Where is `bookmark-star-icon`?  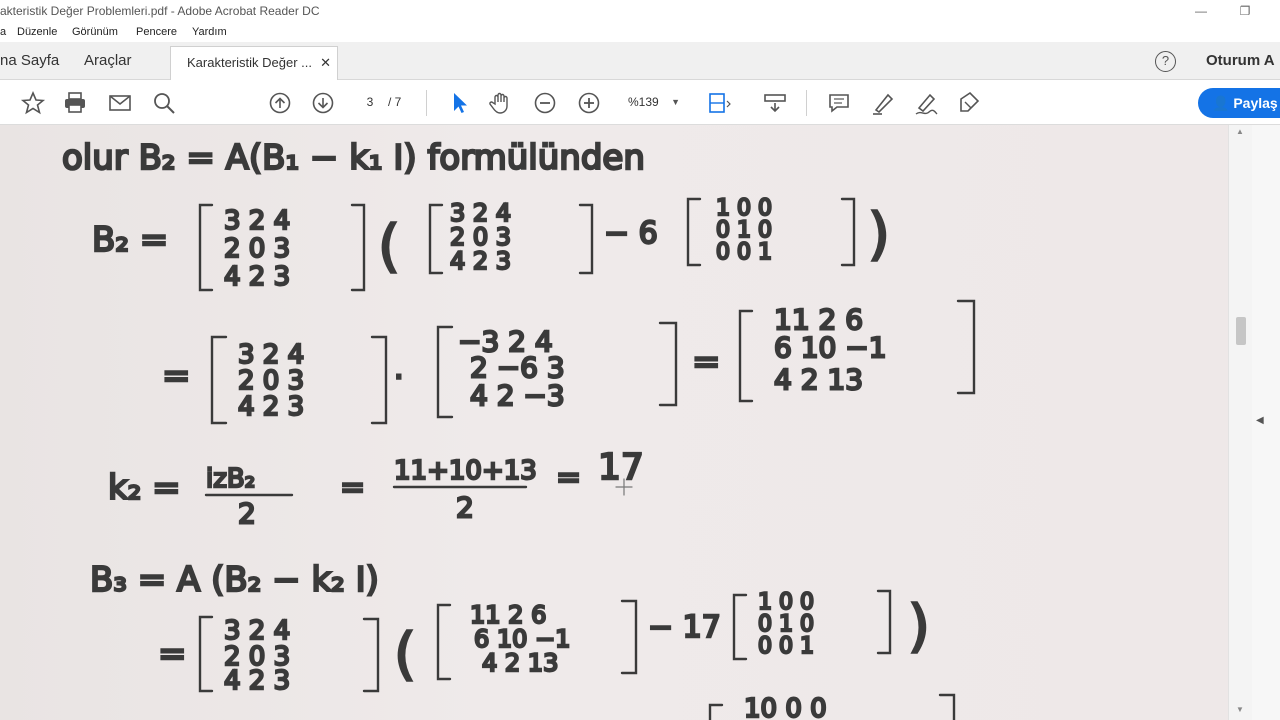
bookmark-star-icon is located at coordinates (33, 103).